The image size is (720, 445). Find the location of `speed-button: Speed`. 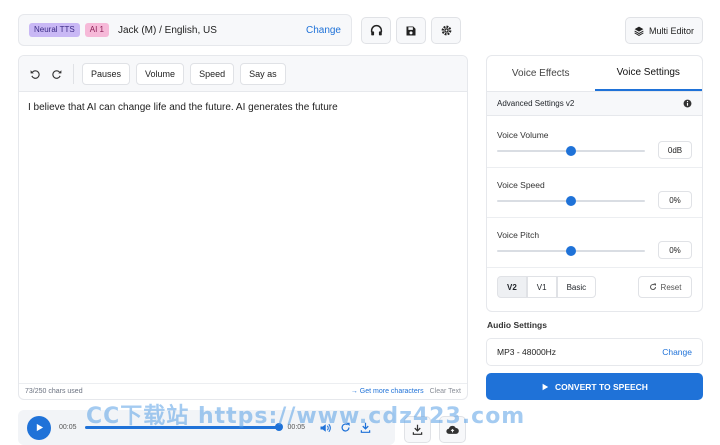

speed-button: Speed is located at coordinates (212, 73).